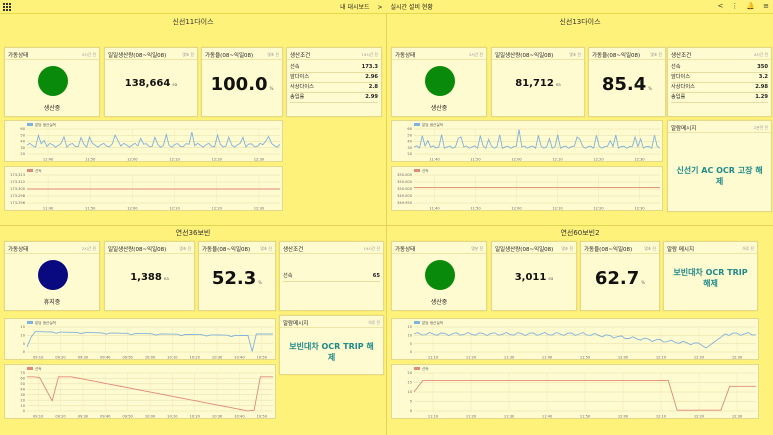 Image resolution: width=773 pixels, height=435 pixels. Describe the element at coordinates (760, 127) in the screenshot. I see `card-timestamp: 2분전 전` at that location.